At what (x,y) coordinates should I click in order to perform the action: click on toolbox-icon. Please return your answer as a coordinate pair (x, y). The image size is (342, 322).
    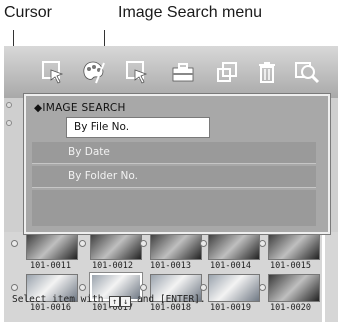
    Looking at the image, I should click on (183, 72).